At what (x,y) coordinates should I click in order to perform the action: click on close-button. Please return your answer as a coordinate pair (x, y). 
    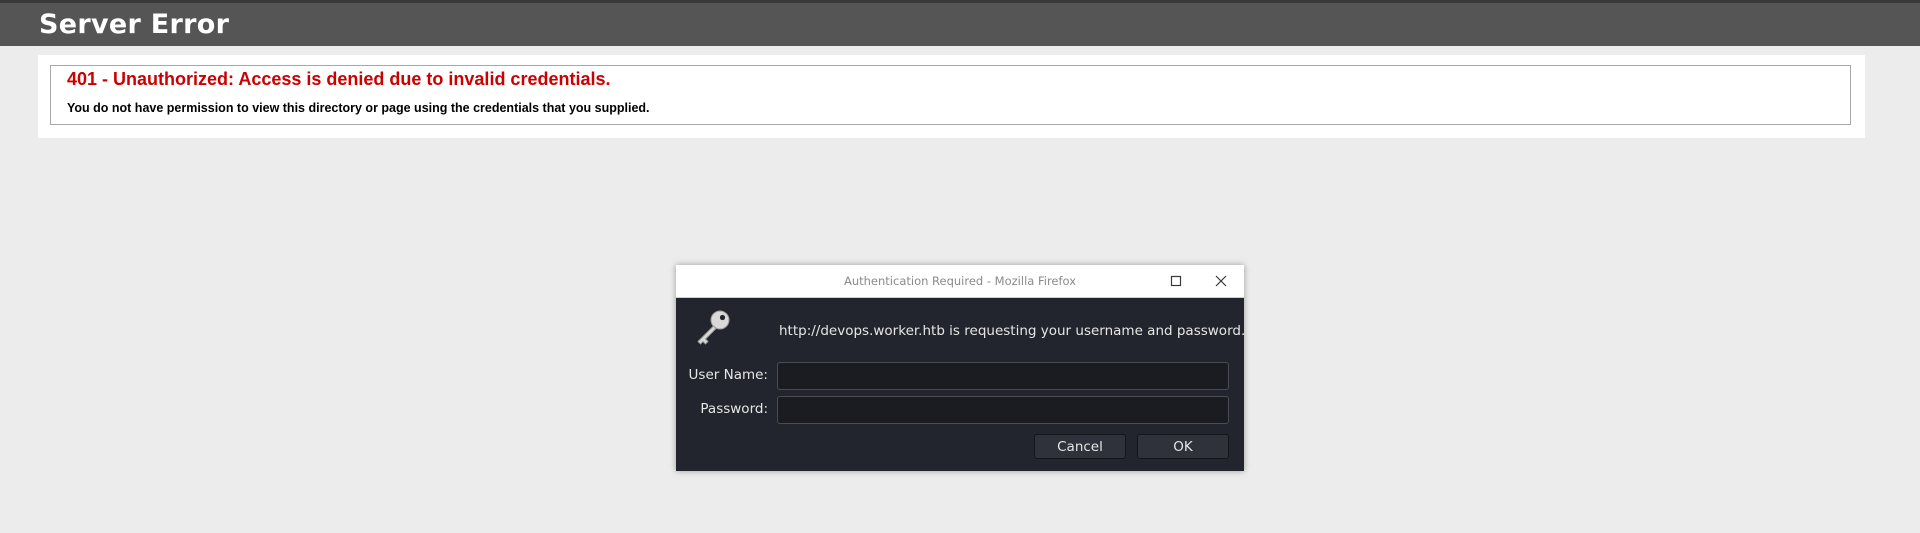
    Looking at the image, I should click on (1221, 281).